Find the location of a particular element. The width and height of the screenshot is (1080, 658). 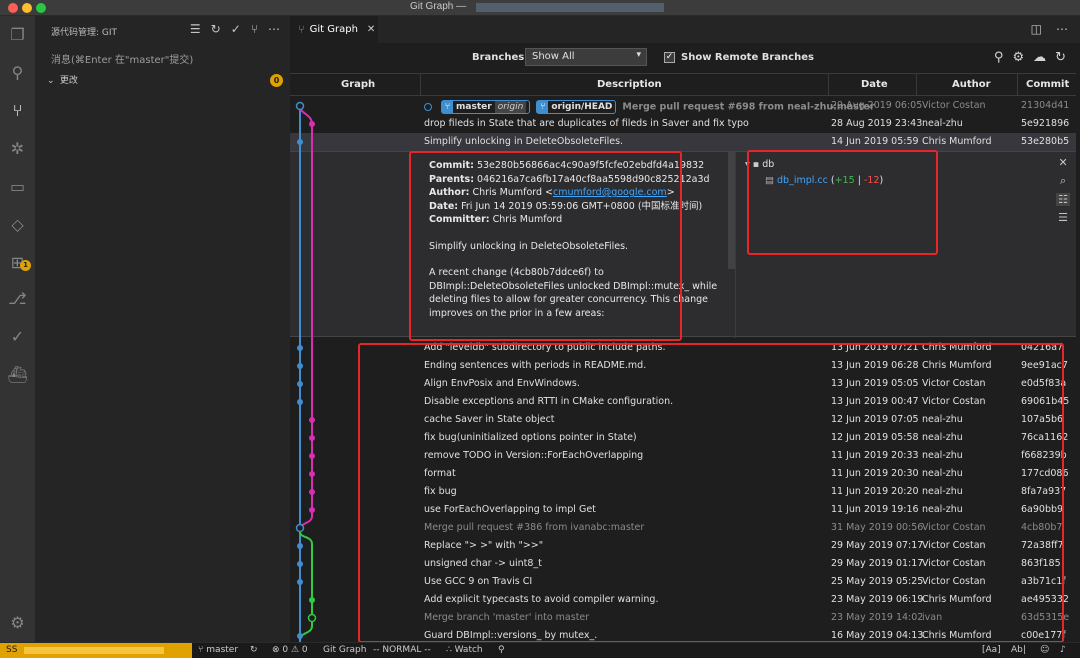

show-remote-checkbox: ✓ is located at coordinates (669, 57).